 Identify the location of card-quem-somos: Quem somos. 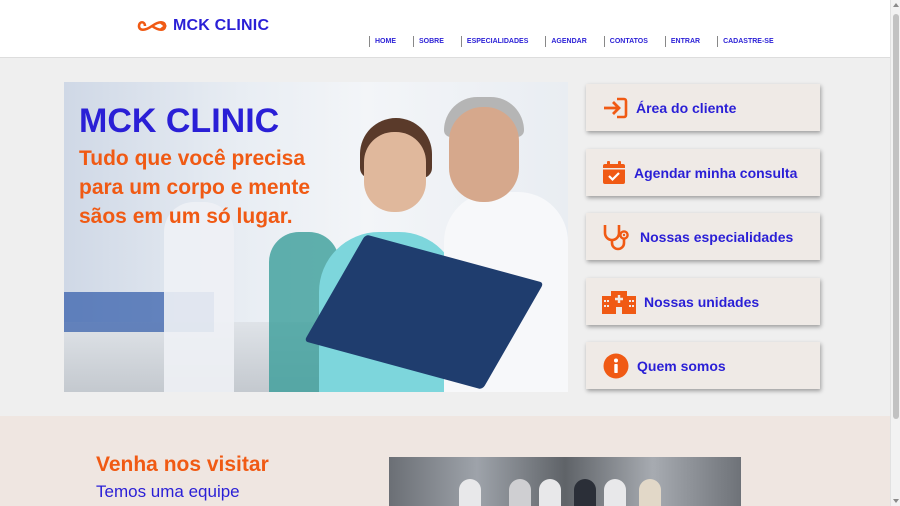
(703, 365).